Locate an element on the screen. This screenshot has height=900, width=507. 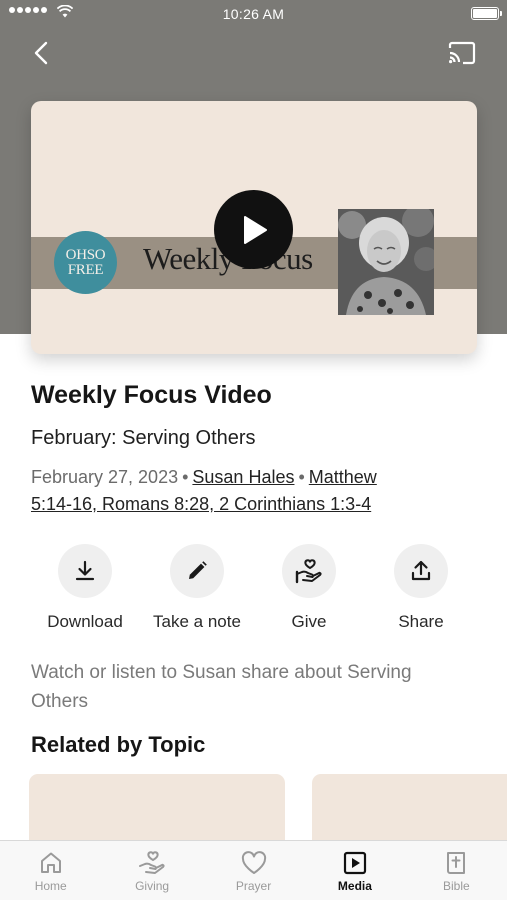
take-note-button: Take a note is located at coordinates (197, 588).